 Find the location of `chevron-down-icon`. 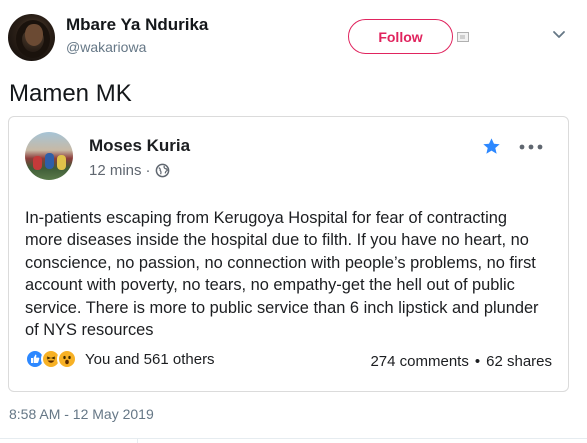

chevron-down-icon is located at coordinates (559, 35).